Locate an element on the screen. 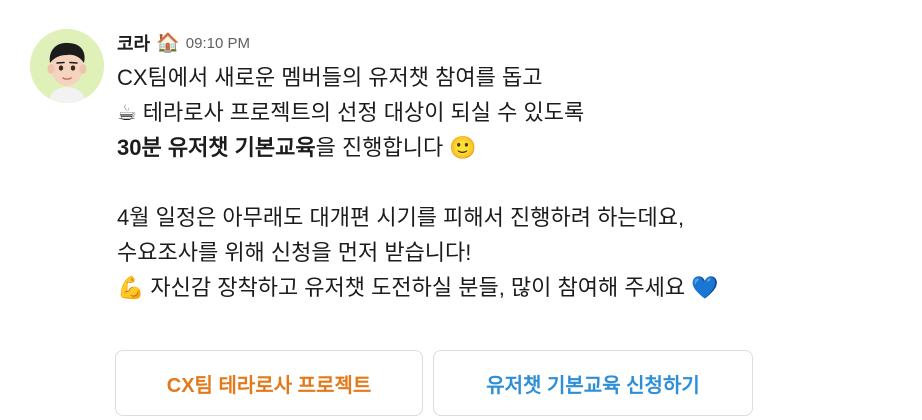  coffee-icon: ☕ is located at coordinates (127, 112).